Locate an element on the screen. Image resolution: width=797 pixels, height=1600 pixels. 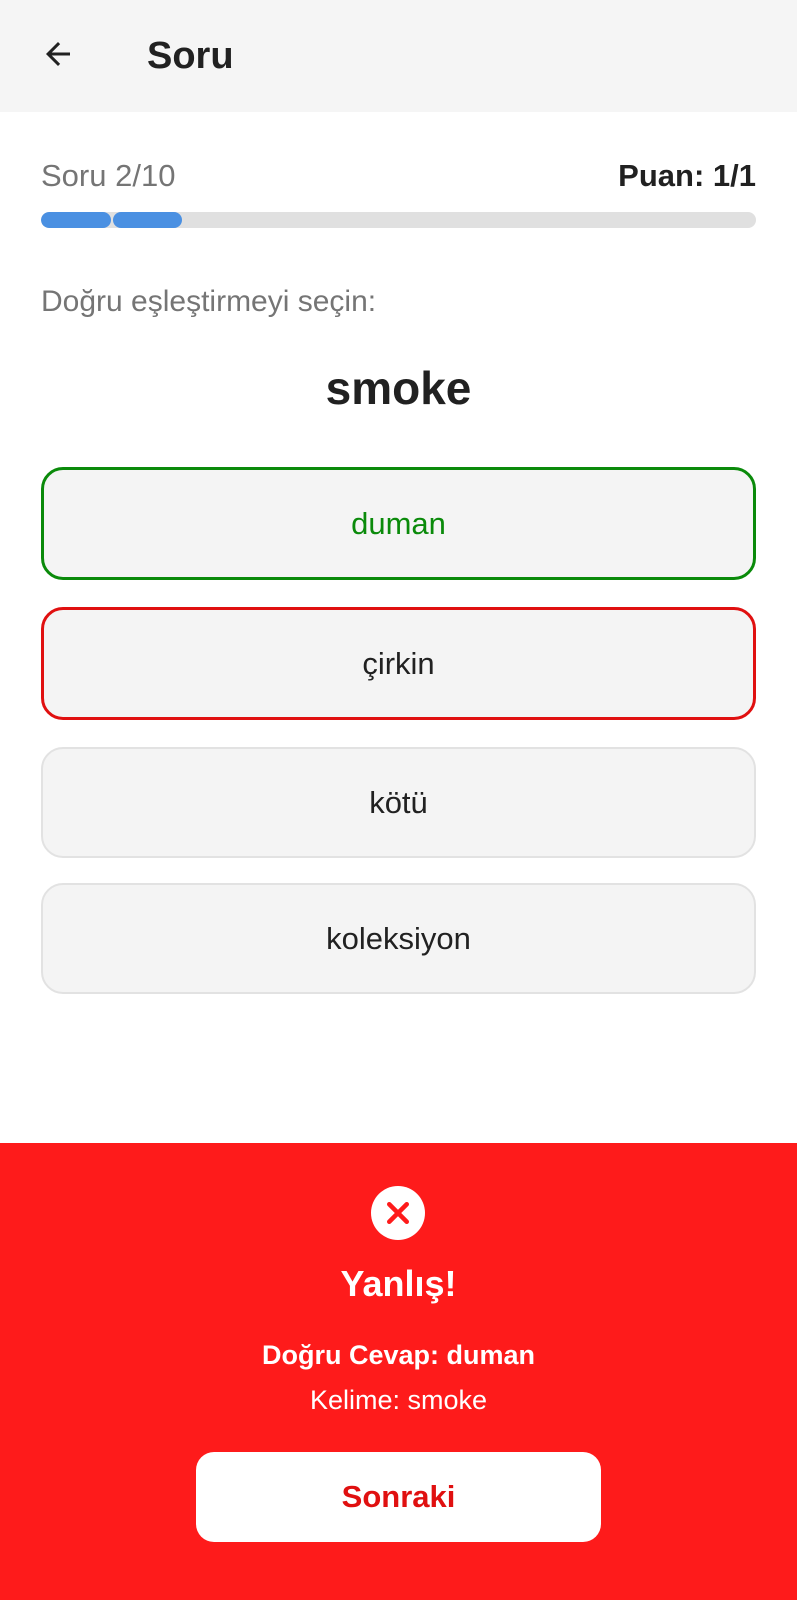
correct-answer-text: Doğru Cevap: duman is located at coordinates (398, 1355).